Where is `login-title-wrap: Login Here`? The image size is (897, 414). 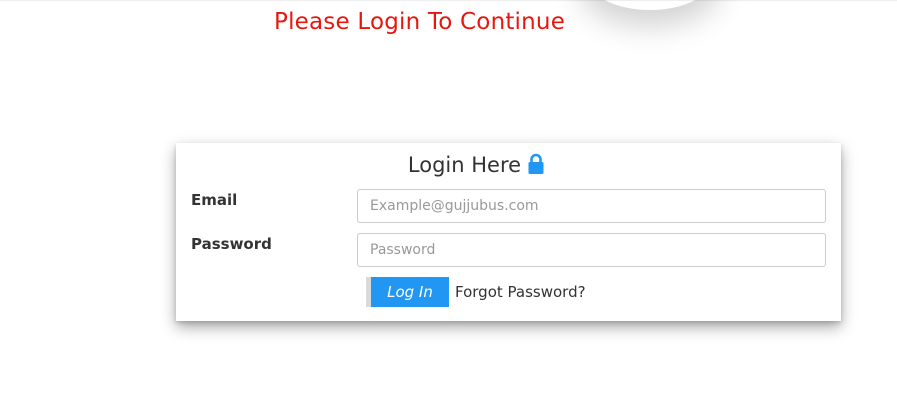 login-title-wrap: Login Here is located at coordinates (476, 165).